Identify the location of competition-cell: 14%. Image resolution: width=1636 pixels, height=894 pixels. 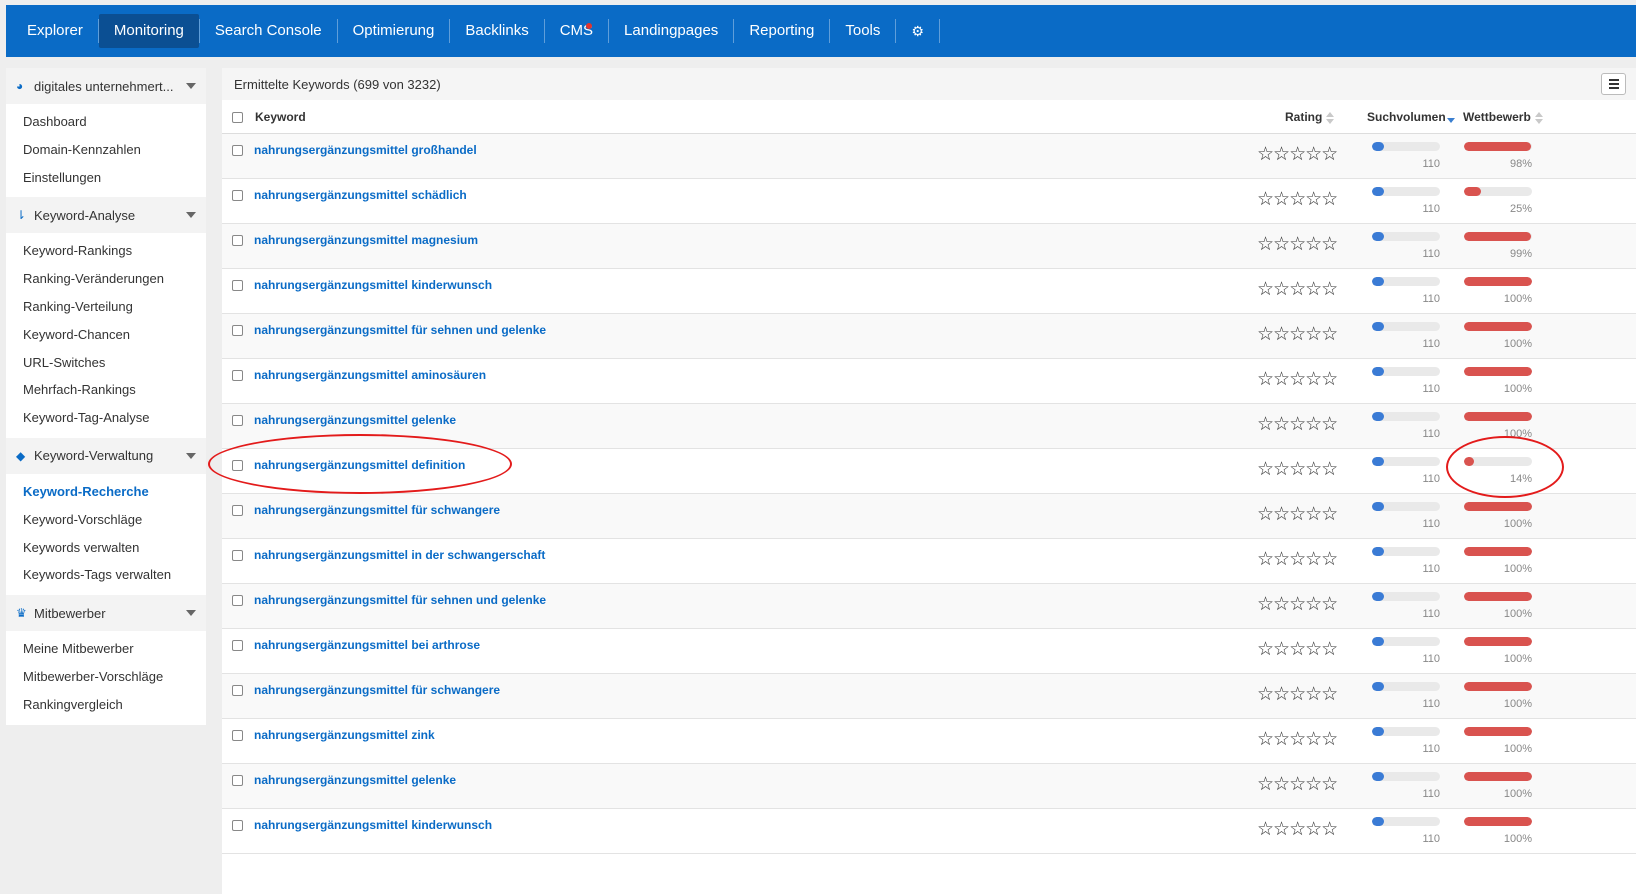
(1498, 471).